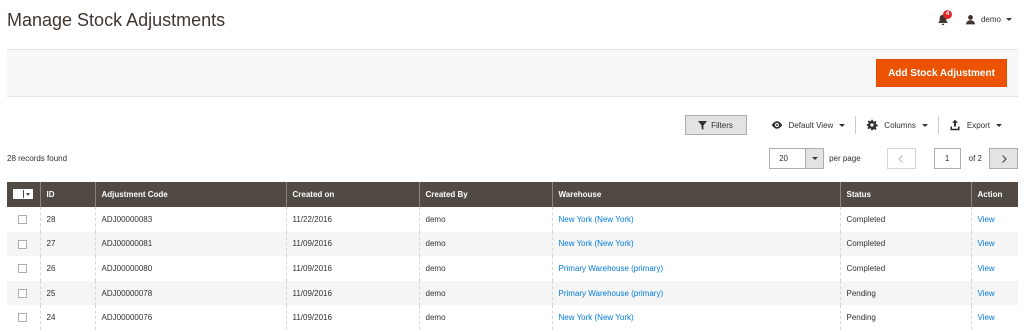 The height and width of the screenshot is (332, 1024). Describe the element at coordinates (947, 14) in the screenshot. I see `notification-count-badge: 4` at that location.